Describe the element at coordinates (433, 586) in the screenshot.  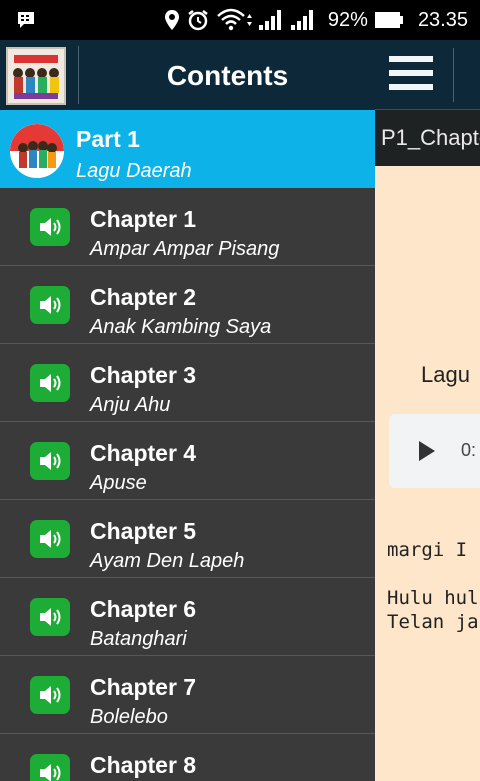
I see `lyrics-text: margi I Hulu hul Telan ja` at that location.